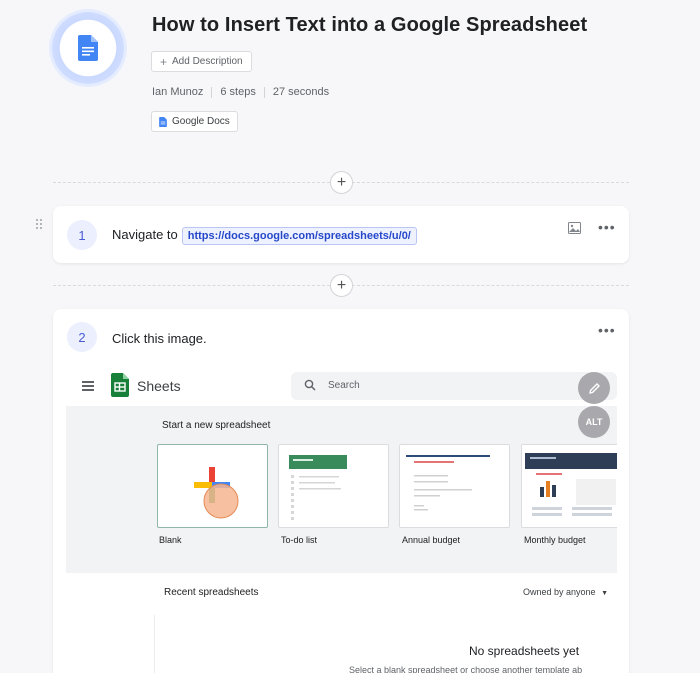 This screenshot has width=700, height=673. I want to click on google-plus-icon, so click(216, 493).